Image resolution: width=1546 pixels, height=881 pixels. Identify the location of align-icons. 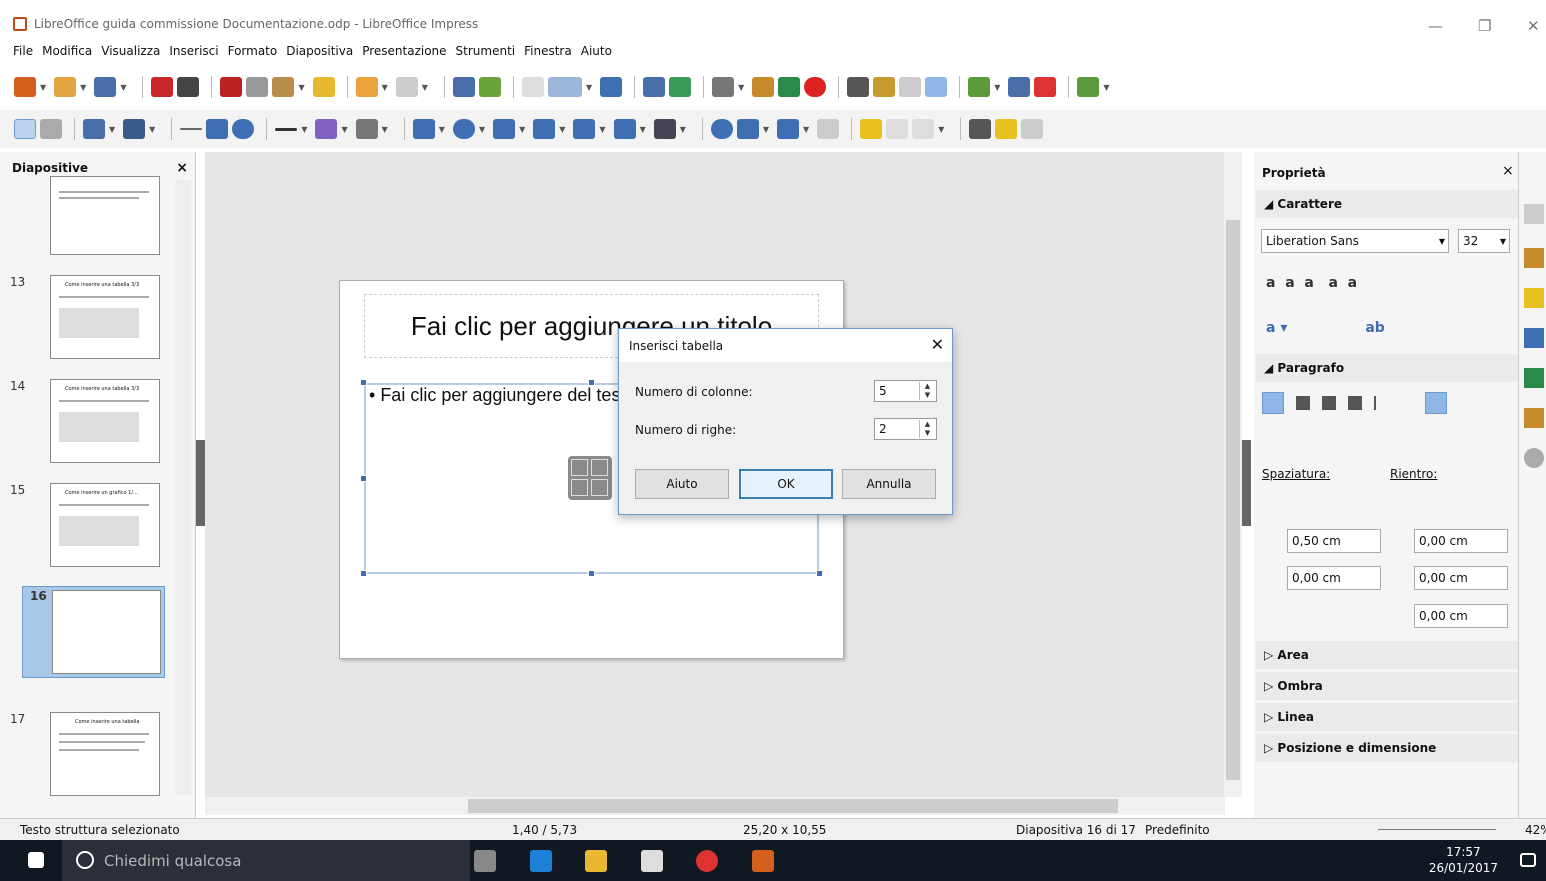
(1336, 403).